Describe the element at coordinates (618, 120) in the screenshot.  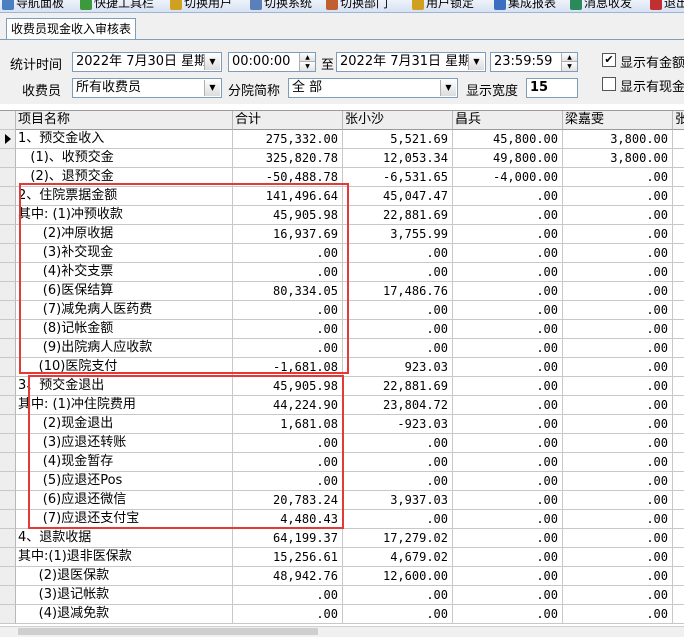
I see `column-header: 梁嘉雯` at that location.